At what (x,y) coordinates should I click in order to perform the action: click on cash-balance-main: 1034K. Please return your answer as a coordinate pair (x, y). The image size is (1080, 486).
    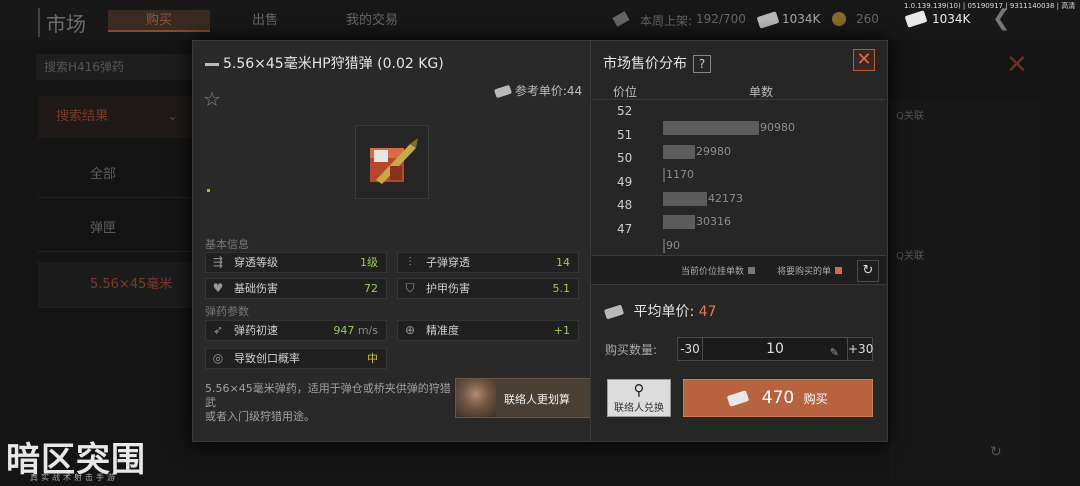
    Looking at the image, I should click on (951, 19).